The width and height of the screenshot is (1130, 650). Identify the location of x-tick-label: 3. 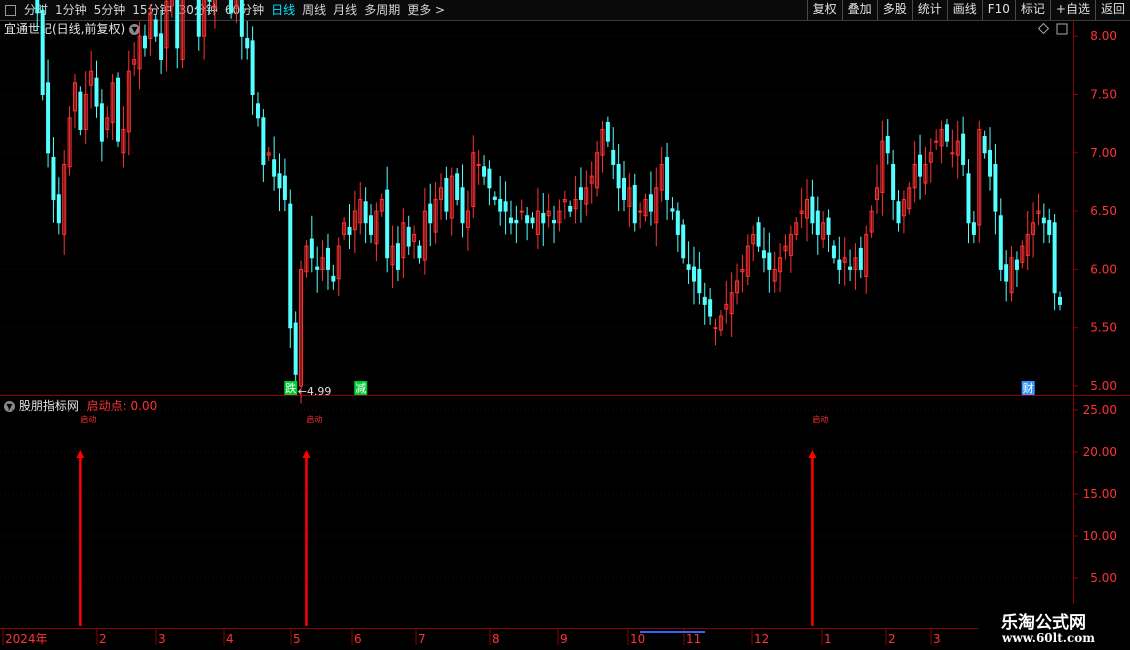
(162, 639).